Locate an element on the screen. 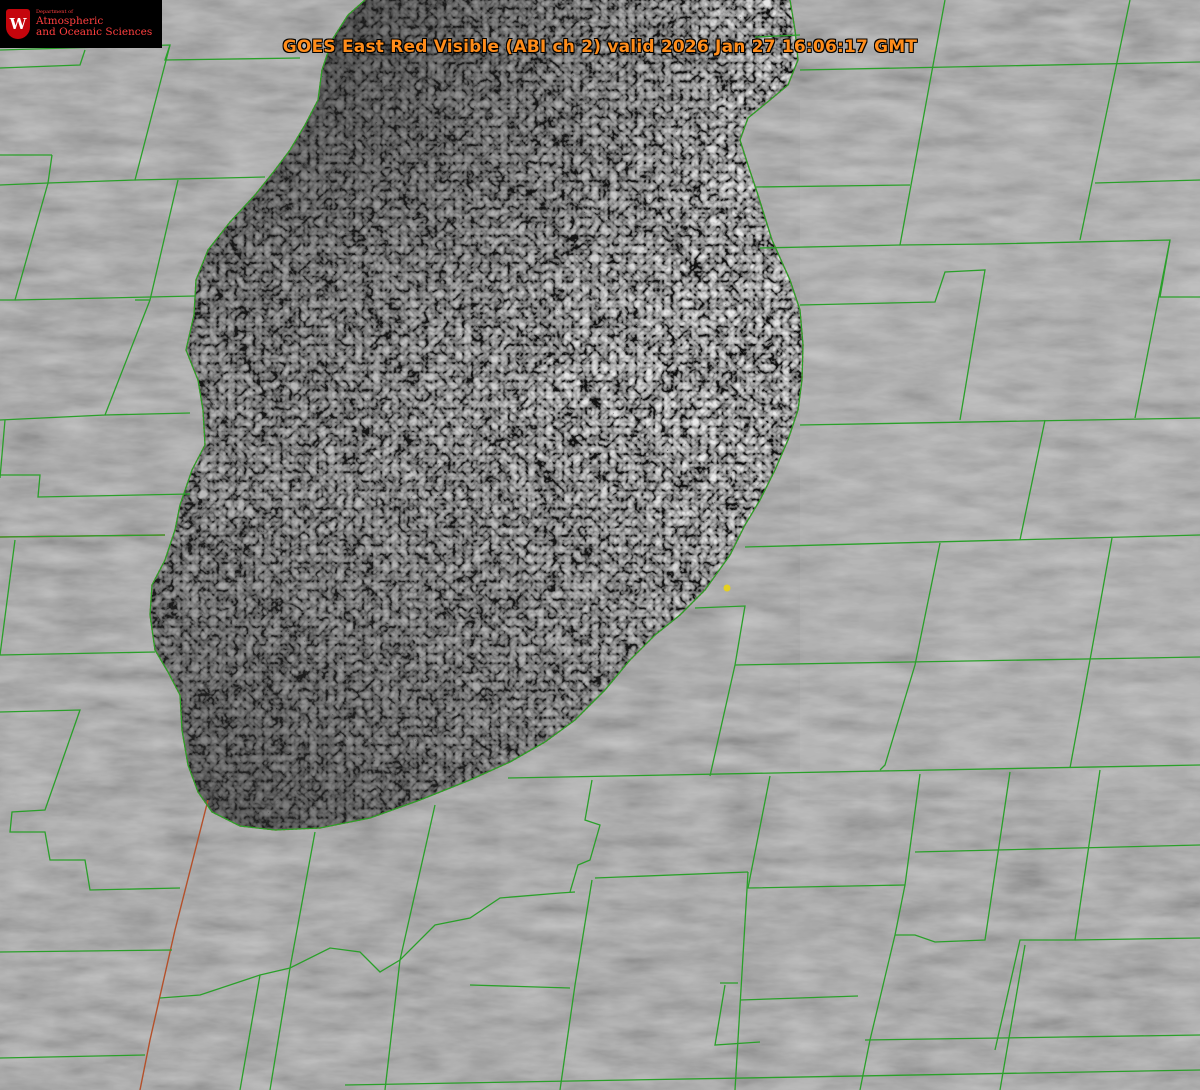  w-crest-icon: W is located at coordinates (18, 24).